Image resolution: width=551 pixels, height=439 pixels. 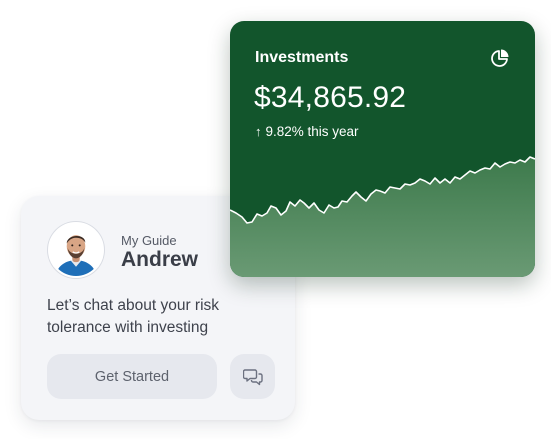 I want to click on yearly-change-label: 9.82% this year, so click(x=312, y=131).